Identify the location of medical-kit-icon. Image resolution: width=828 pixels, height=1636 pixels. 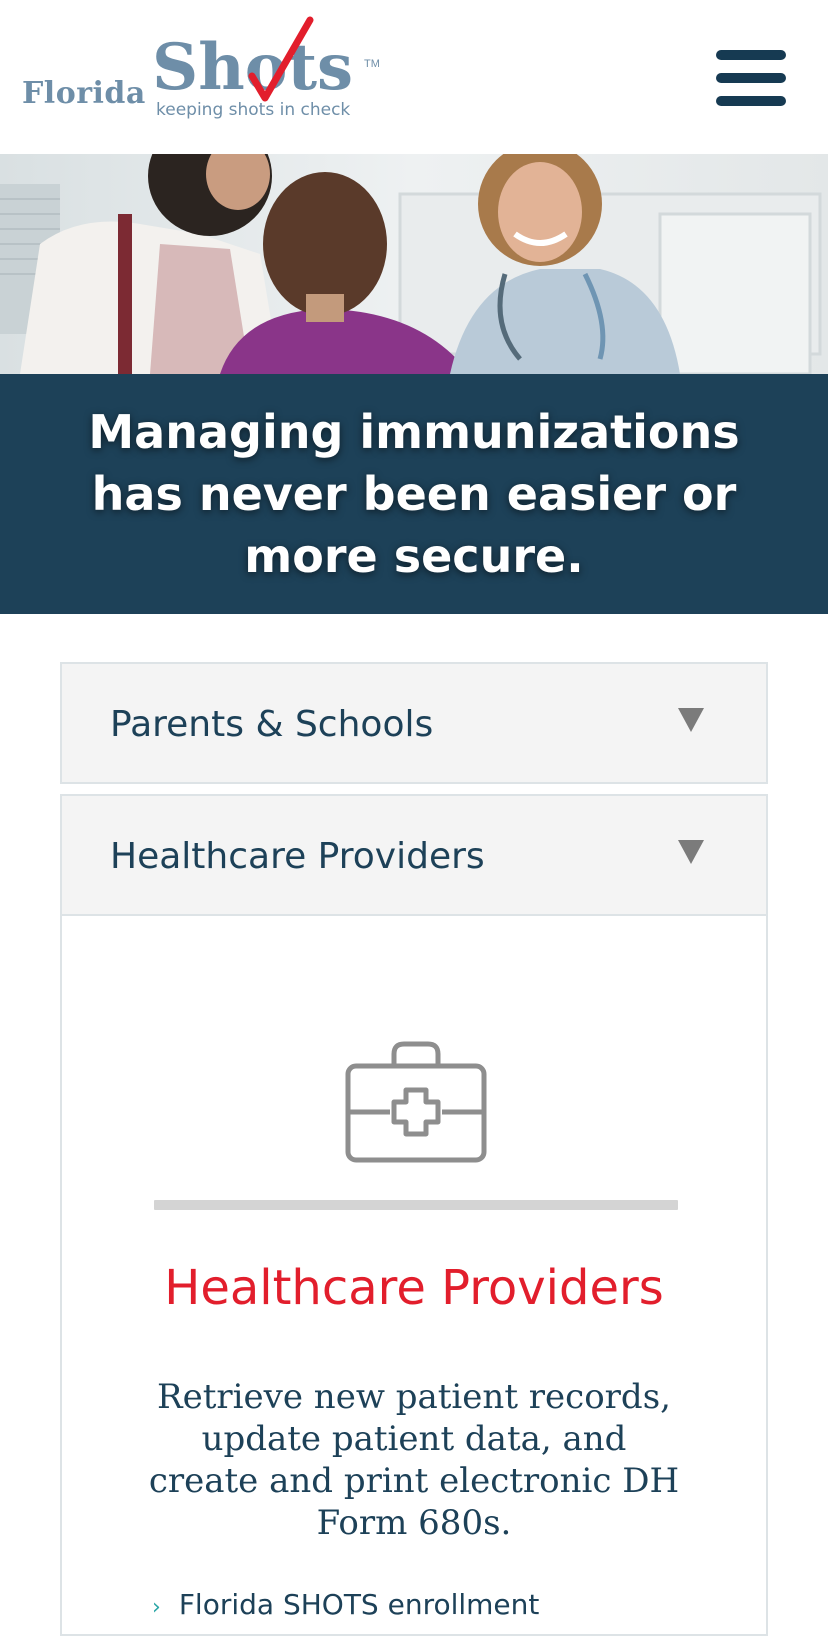
(416, 1102).